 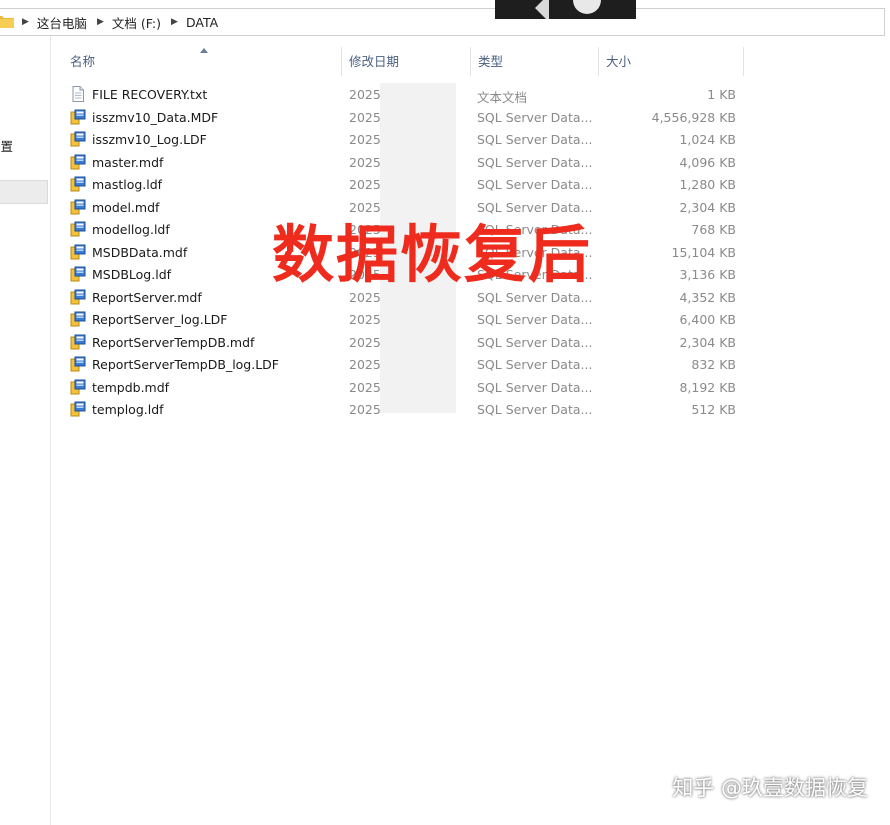 I want to click on file-name: model.mdf, so click(x=126, y=207).